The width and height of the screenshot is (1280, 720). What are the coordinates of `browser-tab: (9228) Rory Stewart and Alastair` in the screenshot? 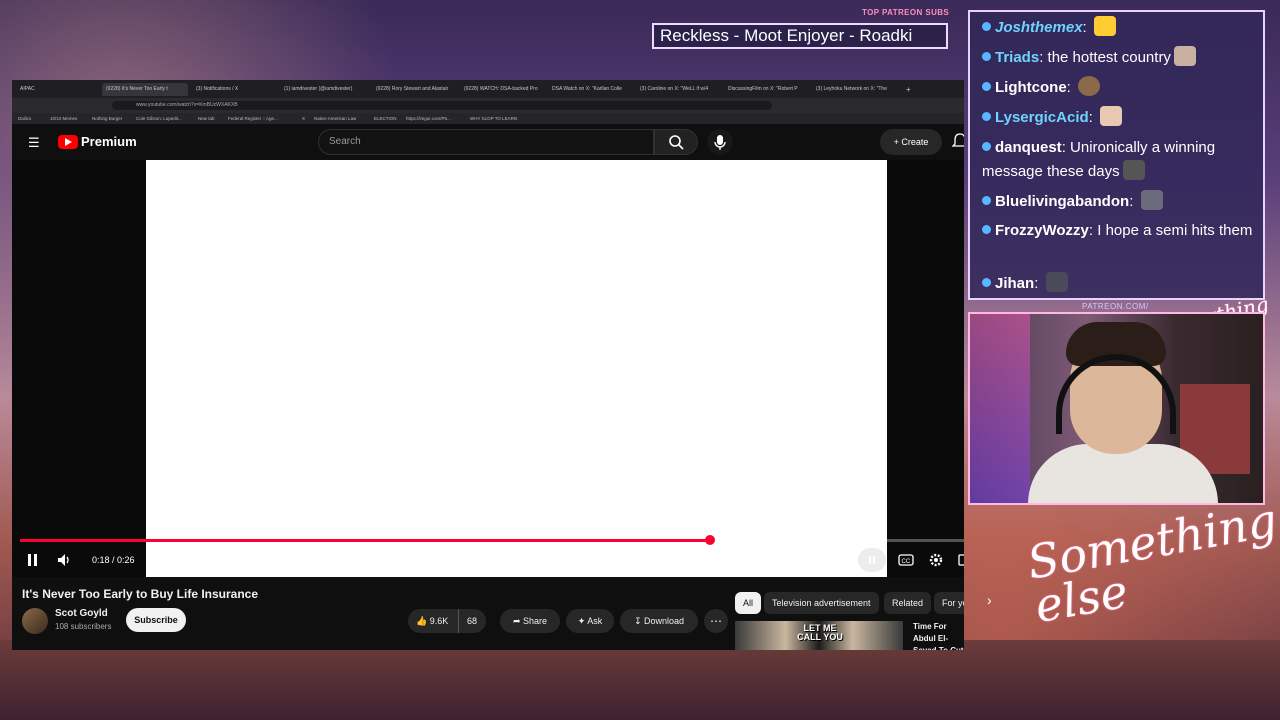 It's located at (415, 89).